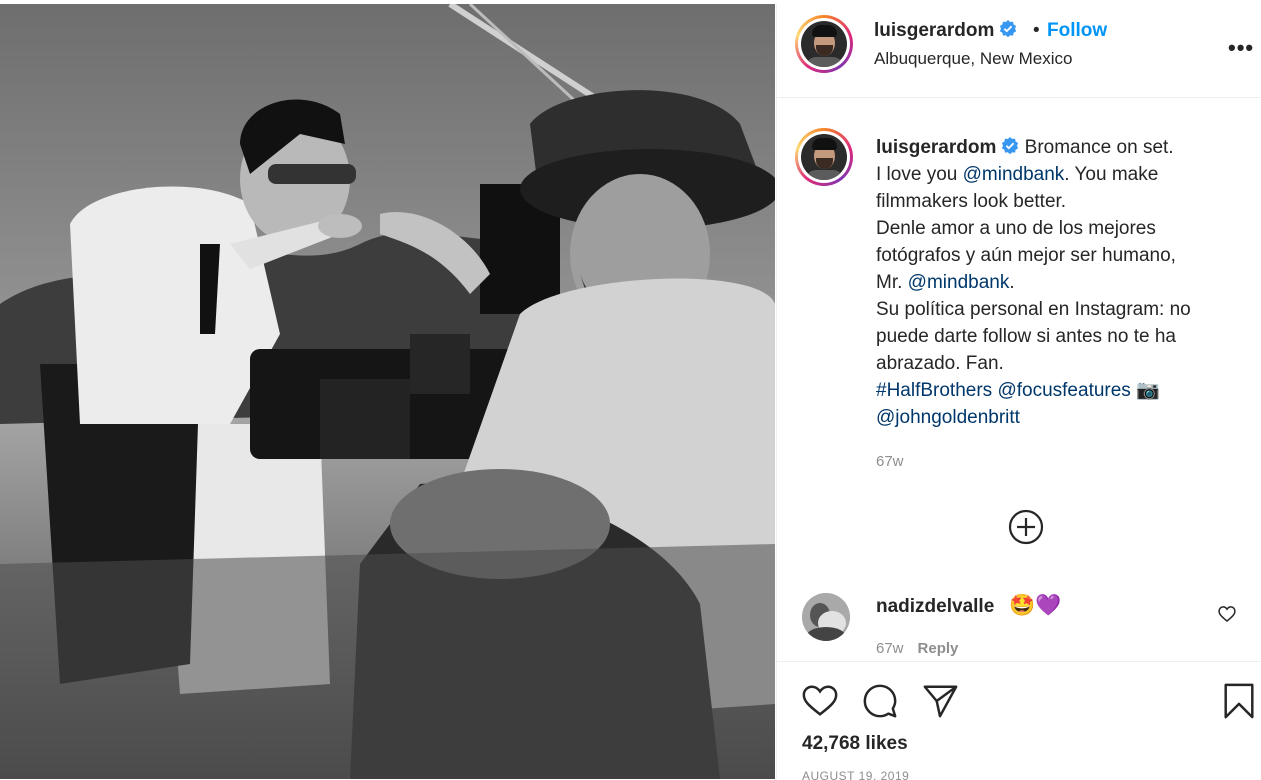  I want to click on caption-line: I love you @mindbank. You make, so click(1063, 174).